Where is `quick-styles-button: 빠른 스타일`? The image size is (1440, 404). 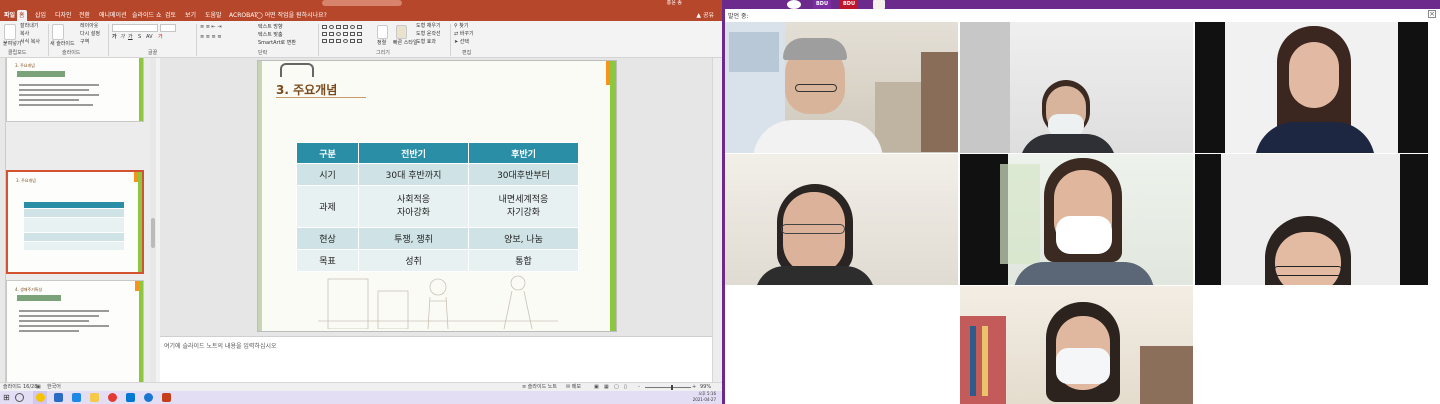 quick-styles-button: 빠른 스타일 is located at coordinates (405, 43).